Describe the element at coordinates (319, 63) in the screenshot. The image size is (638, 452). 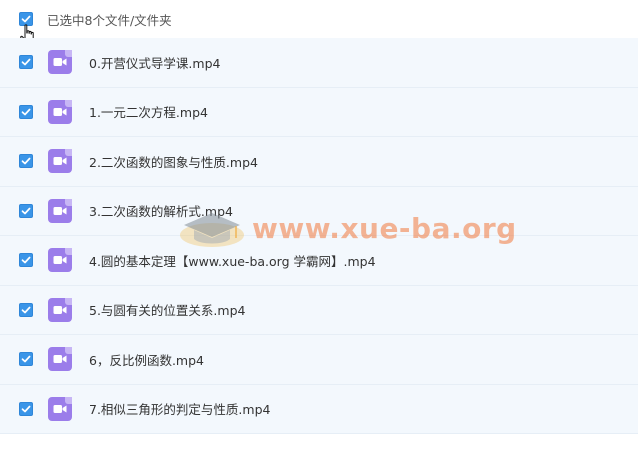
I see `file-row: 0.开营仪式导学课.mp4` at that location.